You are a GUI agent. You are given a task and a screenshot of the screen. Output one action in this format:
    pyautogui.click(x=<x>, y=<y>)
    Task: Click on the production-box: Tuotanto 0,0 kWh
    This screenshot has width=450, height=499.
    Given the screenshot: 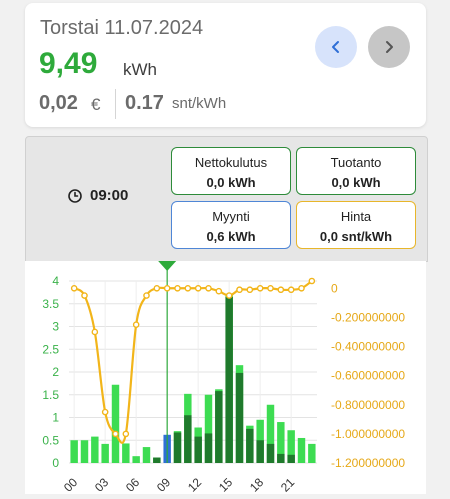 What is the action you would take?
    pyautogui.click(x=356, y=171)
    